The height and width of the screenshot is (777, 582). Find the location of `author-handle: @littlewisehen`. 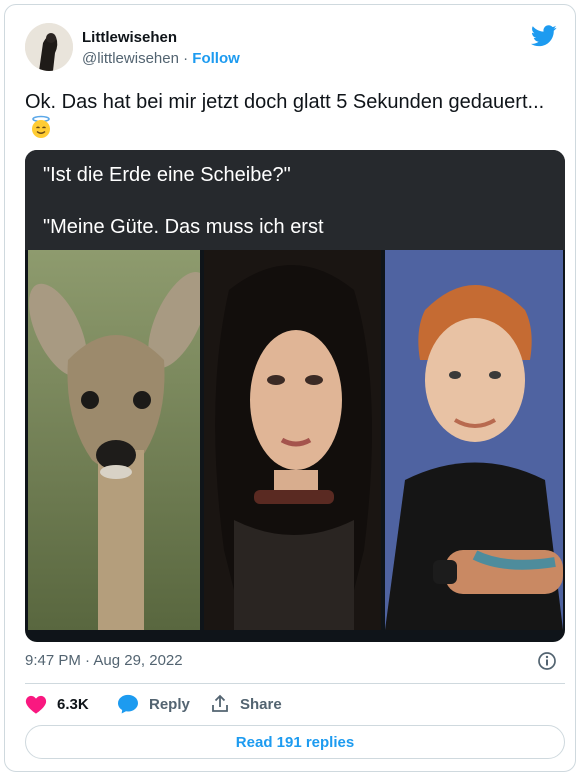

author-handle: @littlewisehen is located at coordinates (130, 58).